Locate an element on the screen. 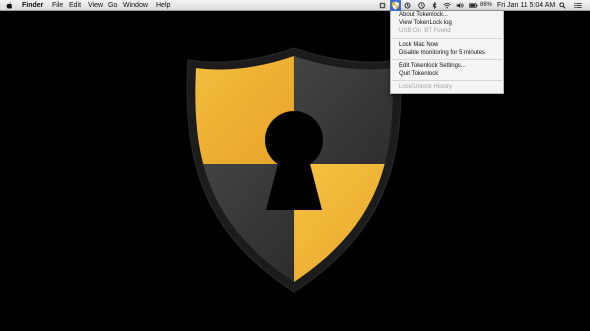  sync-icon is located at coordinates (407, 5).